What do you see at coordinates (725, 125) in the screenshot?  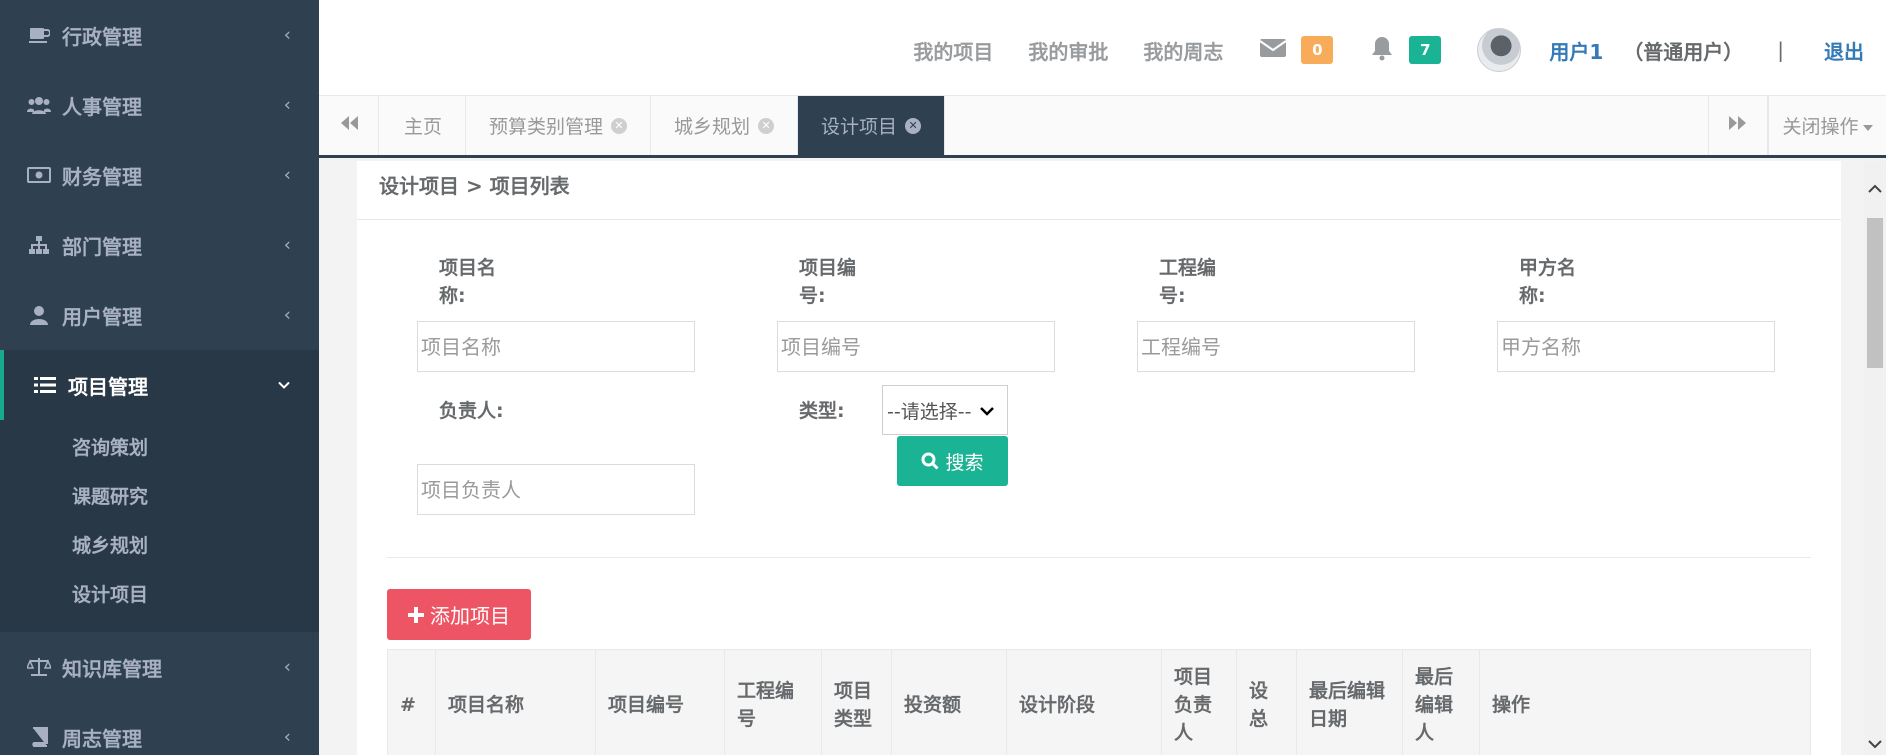 I see `tab-urban-planning: 城乡规划 ✕` at bounding box center [725, 125].